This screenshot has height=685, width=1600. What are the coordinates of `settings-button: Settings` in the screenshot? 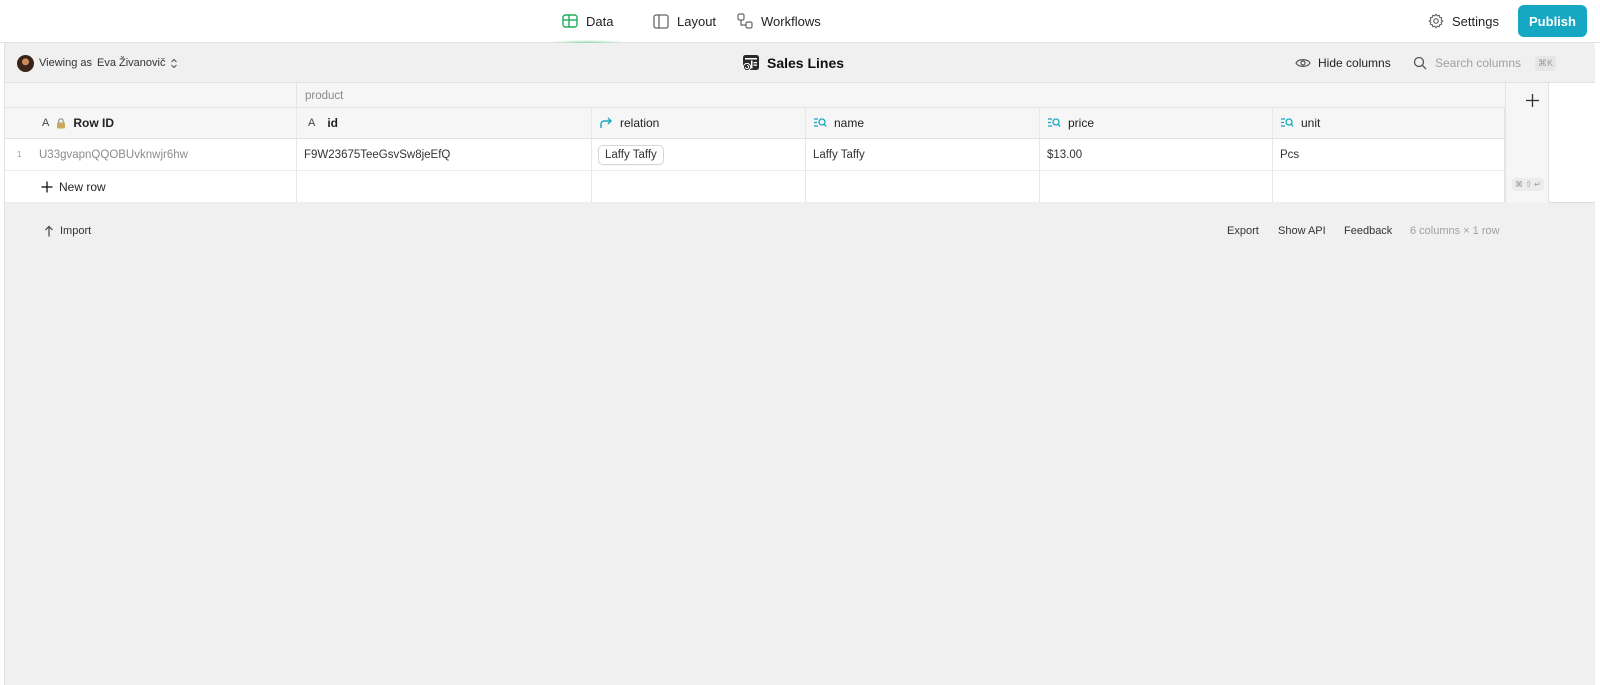 It's located at (1463, 21).